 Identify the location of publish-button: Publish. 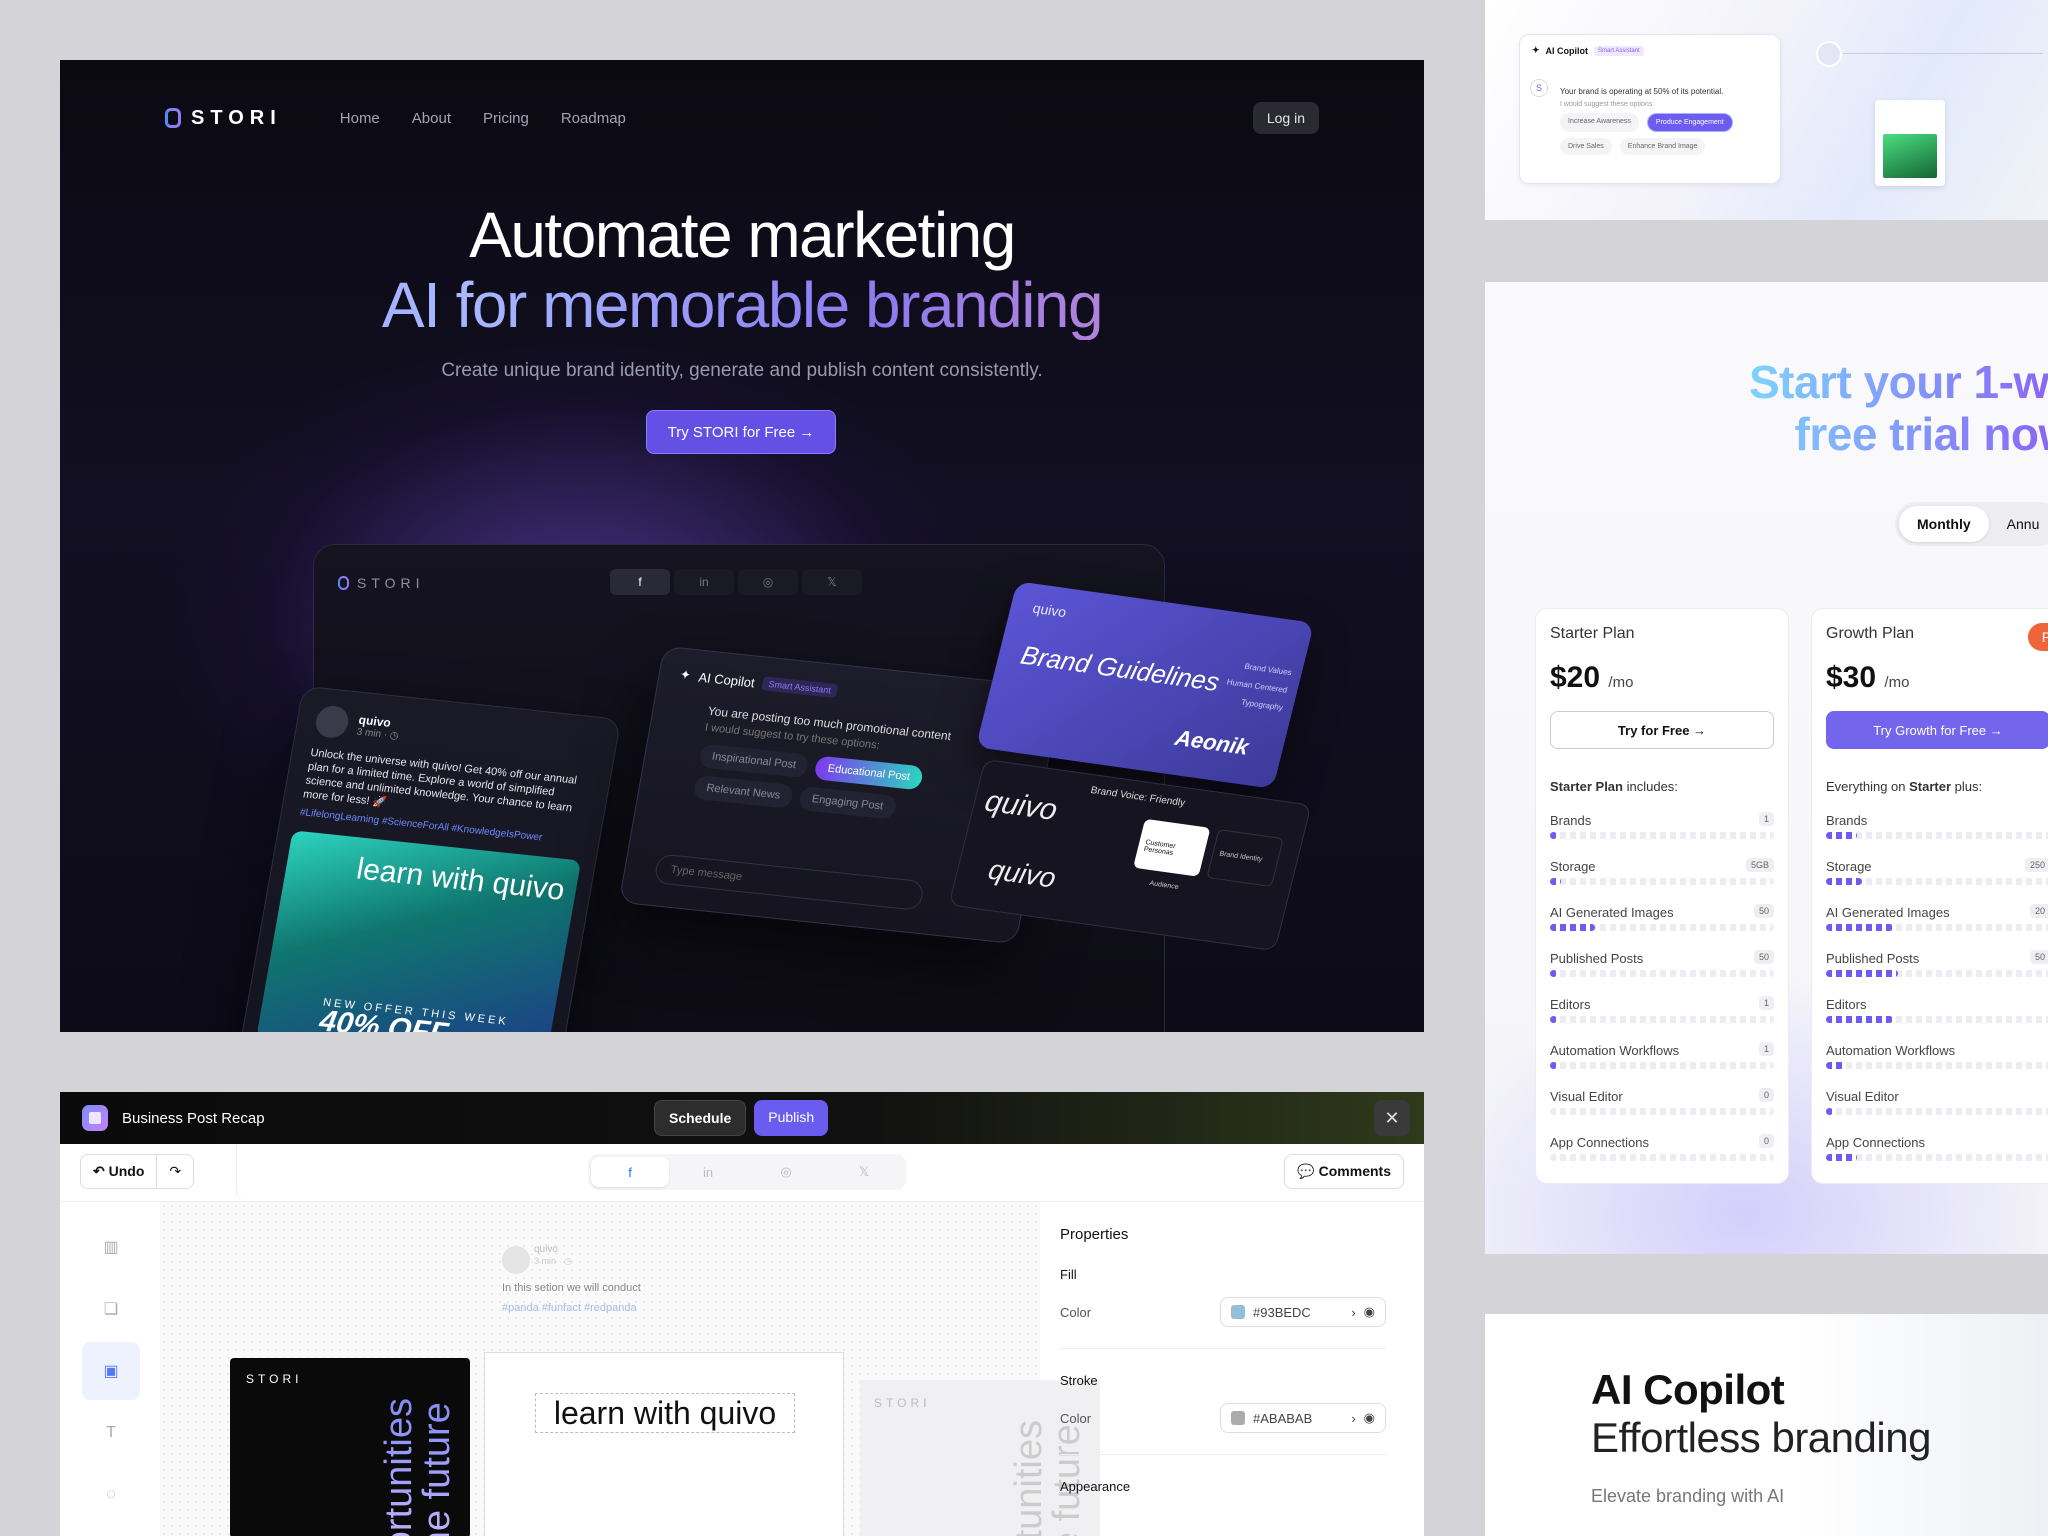
(791, 1118).